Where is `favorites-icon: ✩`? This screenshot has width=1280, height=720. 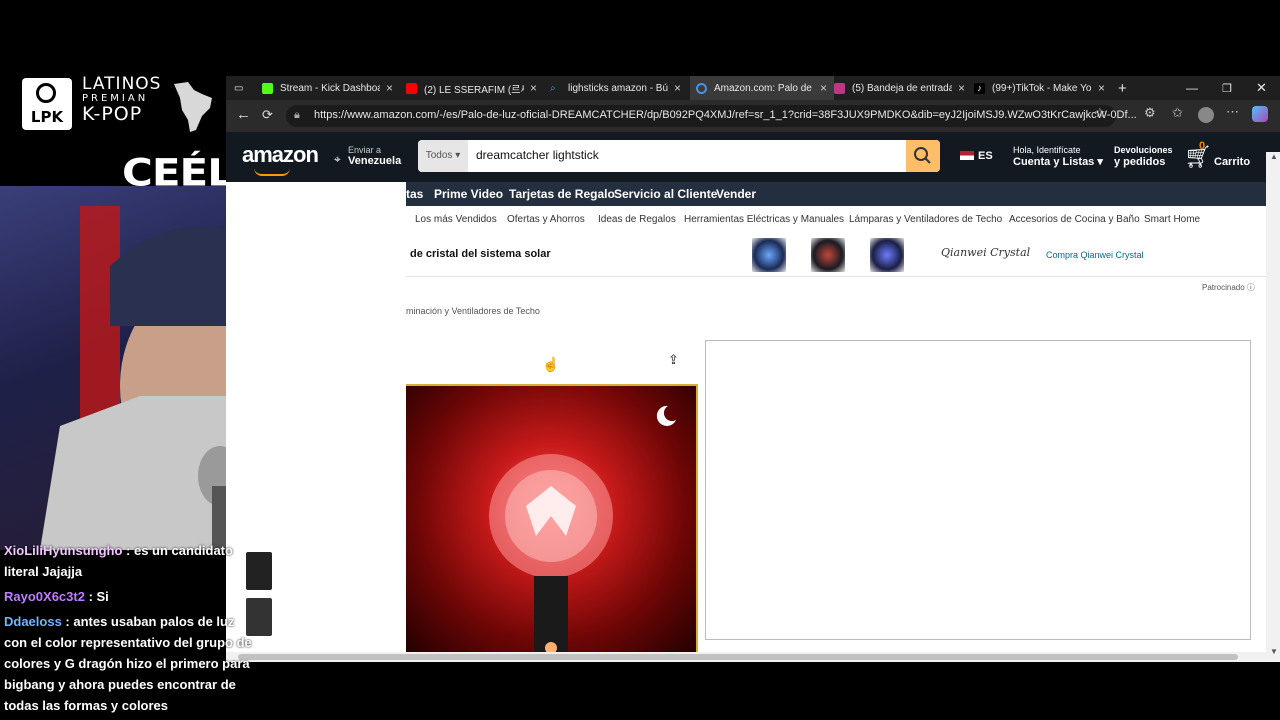
favorites-icon: ✩ is located at coordinates (1177, 113).